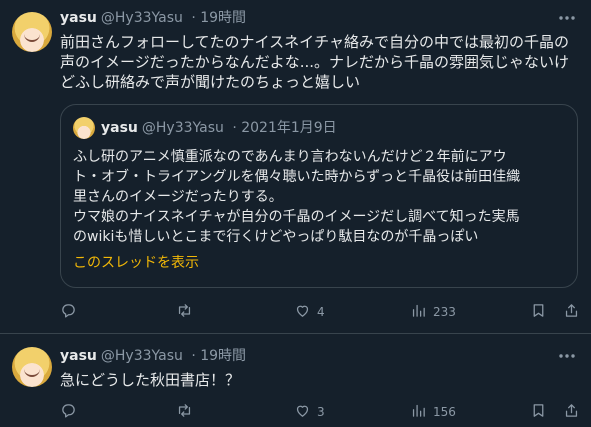  I want to click on quoted-avatar, so click(84, 128).